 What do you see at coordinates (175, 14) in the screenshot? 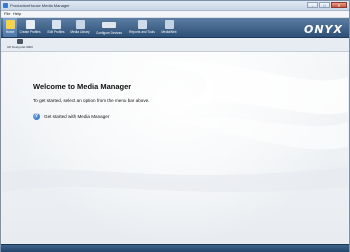
I see `menu-bar: File Help` at bounding box center [175, 14].